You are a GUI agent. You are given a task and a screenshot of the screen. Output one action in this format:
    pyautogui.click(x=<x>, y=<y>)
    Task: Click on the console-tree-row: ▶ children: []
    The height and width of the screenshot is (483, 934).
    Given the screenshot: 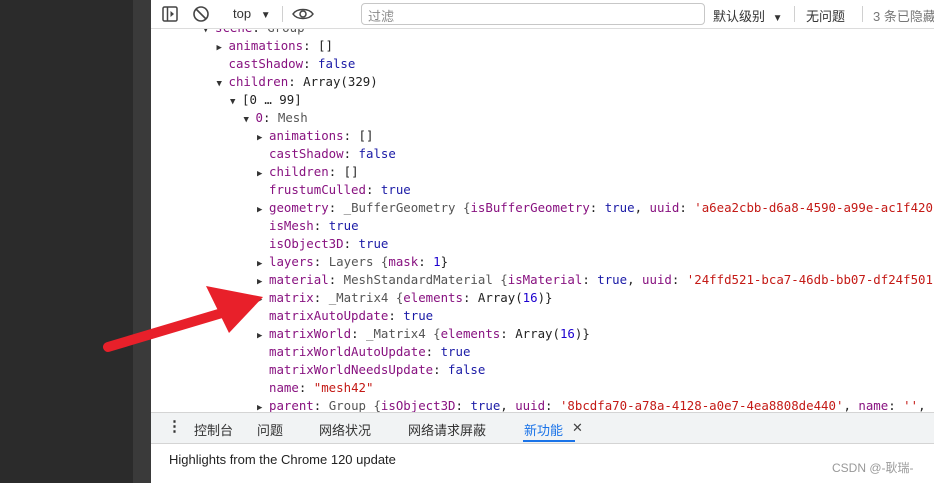 What is the action you would take?
    pyautogui.click(x=308, y=172)
    